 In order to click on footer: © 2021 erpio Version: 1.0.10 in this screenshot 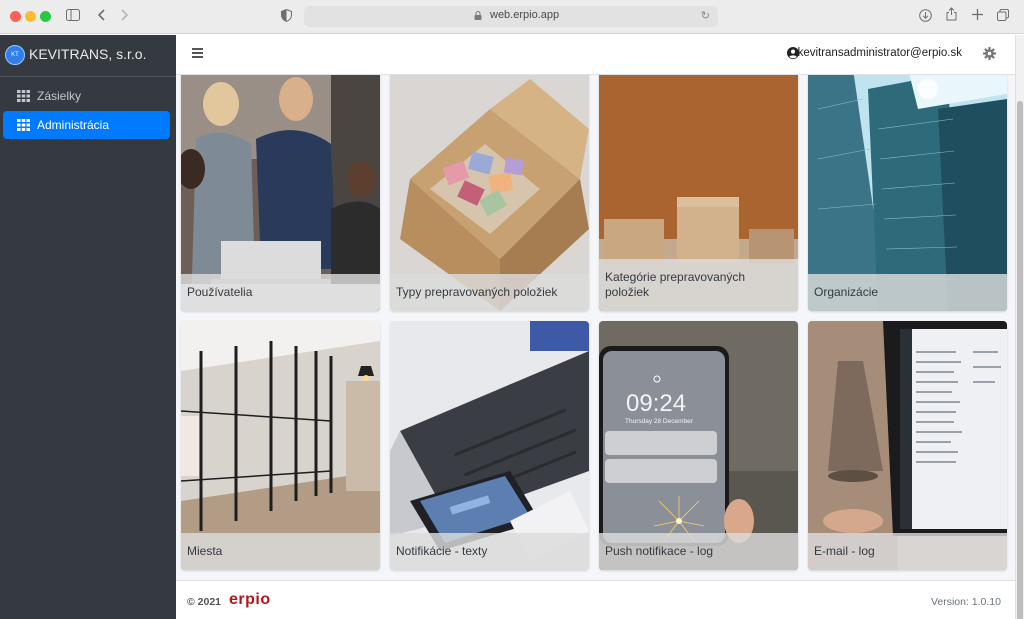, I will do `click(595, 599)`.